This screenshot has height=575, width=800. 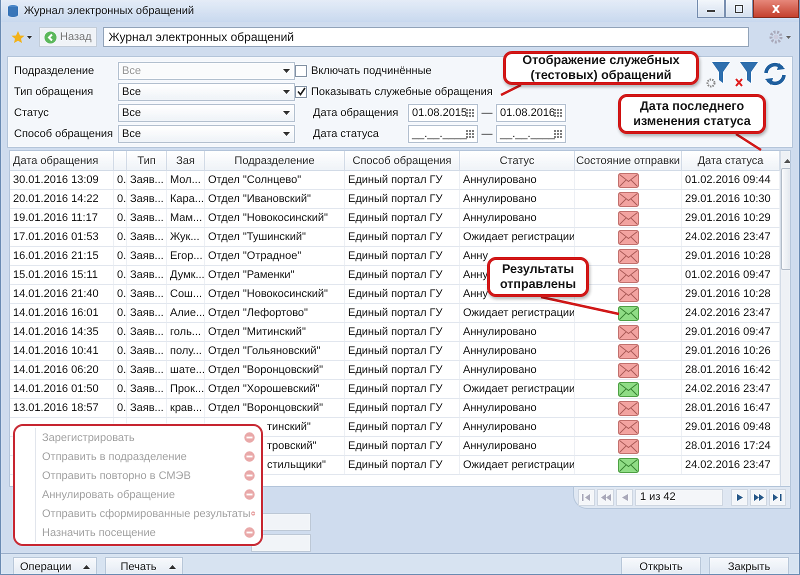 I want to click on column-header: Способ обращения, so click(x=402, y=160).